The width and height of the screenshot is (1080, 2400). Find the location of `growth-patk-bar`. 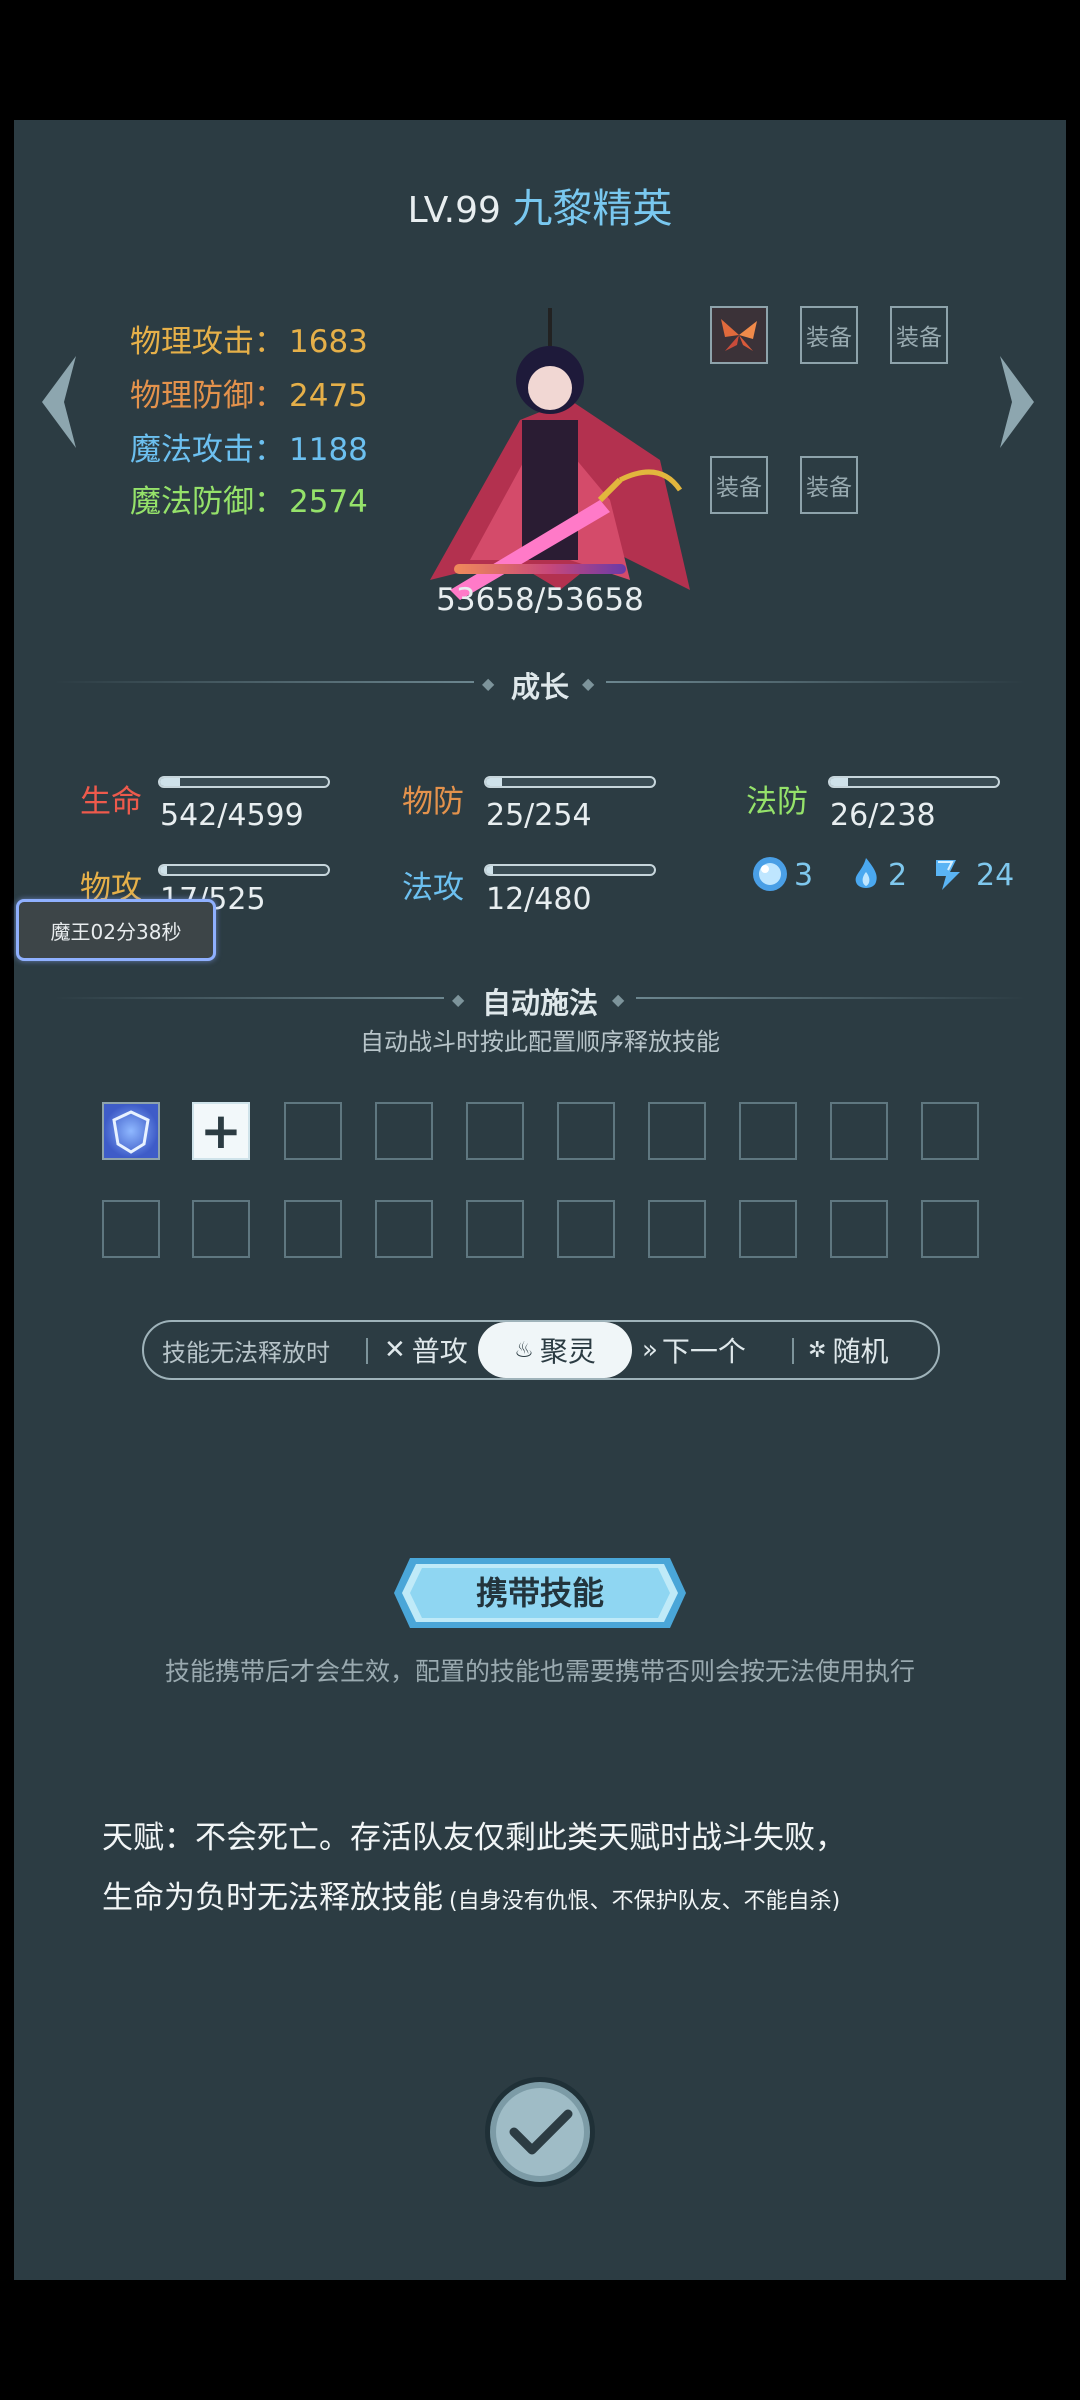

growth-patk-bar is located at coordinates (244, 870).